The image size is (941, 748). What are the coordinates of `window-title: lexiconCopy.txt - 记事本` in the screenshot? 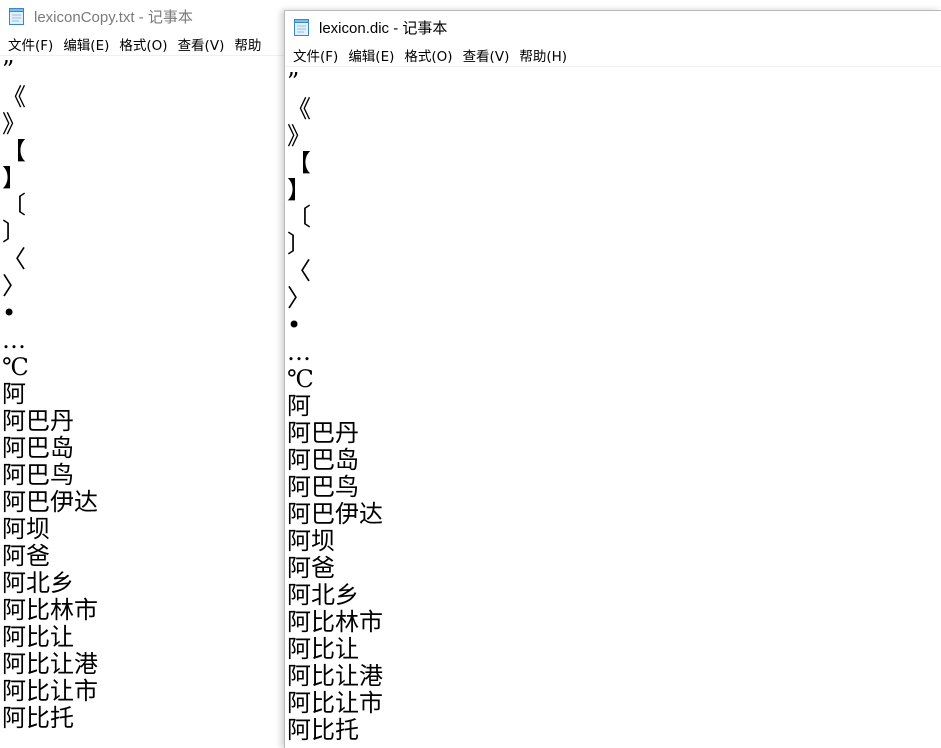 It's located at (113, 17).